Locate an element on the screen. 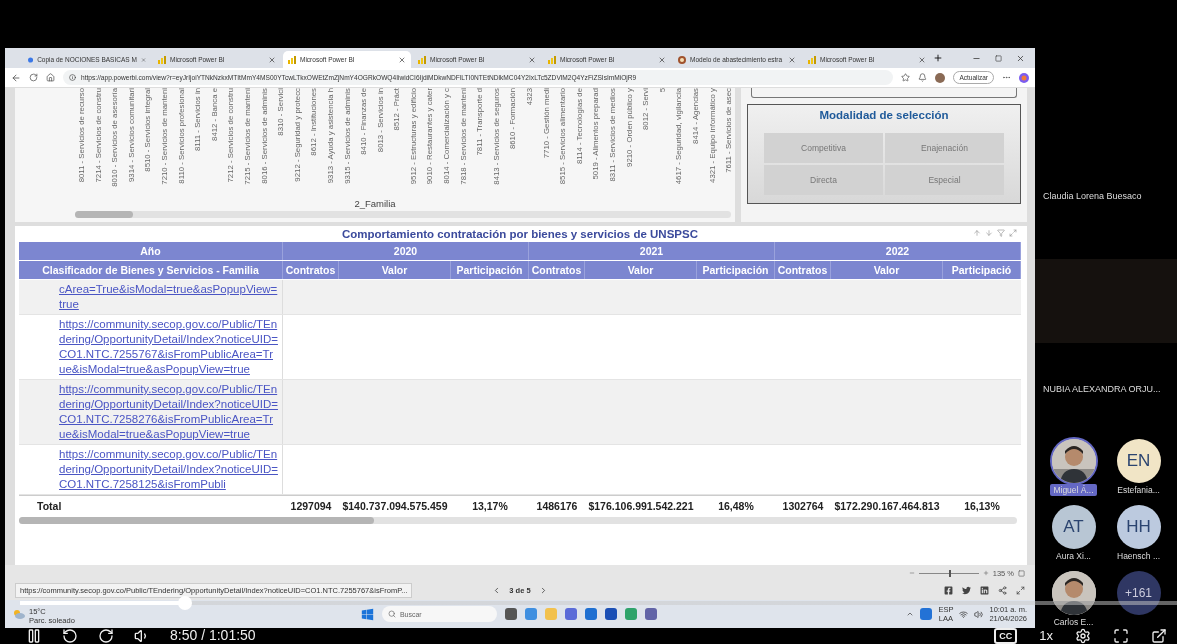 This screenshot has width=1177, height=644. facebook-icon is located at coordinates (948, 590).